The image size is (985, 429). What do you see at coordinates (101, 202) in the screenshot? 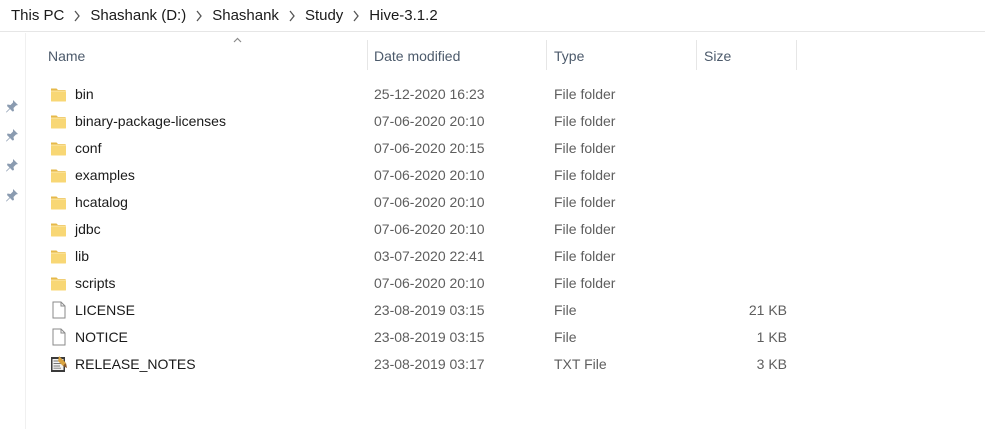
I see `file-name: hcatalog` at bounding box center [101, 202].